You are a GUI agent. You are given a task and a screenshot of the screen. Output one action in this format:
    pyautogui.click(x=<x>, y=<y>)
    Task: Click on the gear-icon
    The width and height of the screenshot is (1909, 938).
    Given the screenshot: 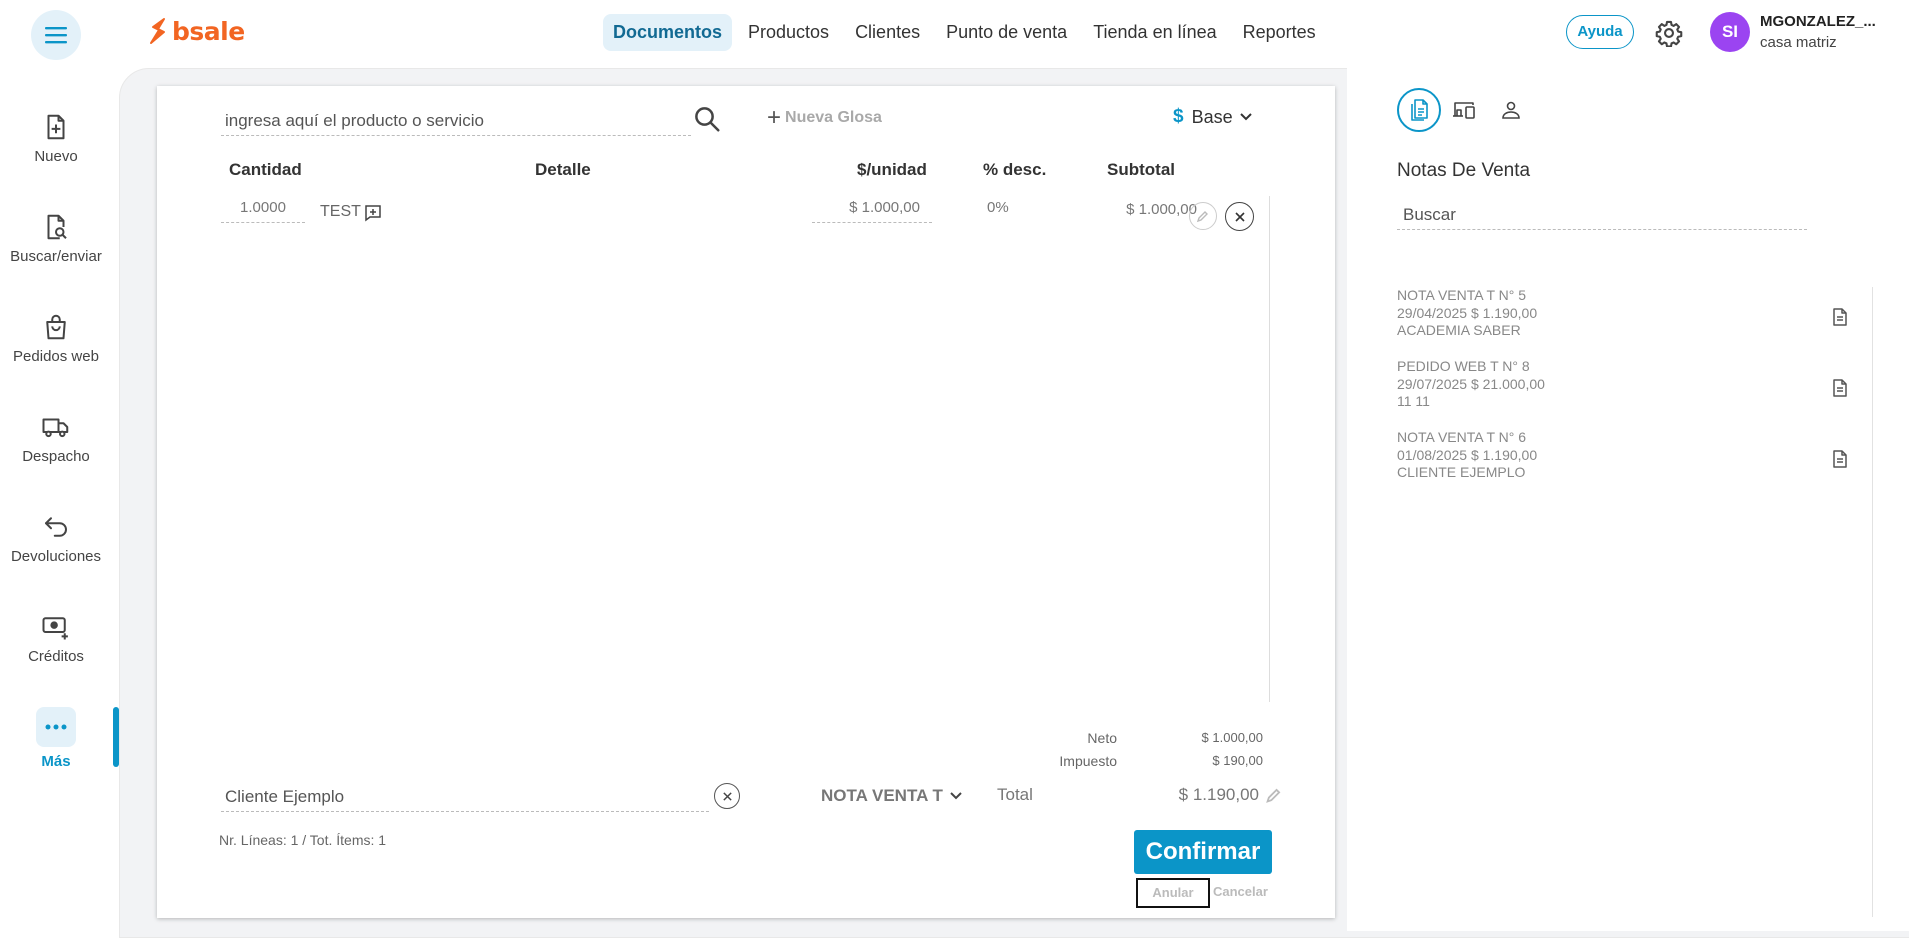 What is the action you would take?
    pyautogui.click(x=1669, y=33)
    